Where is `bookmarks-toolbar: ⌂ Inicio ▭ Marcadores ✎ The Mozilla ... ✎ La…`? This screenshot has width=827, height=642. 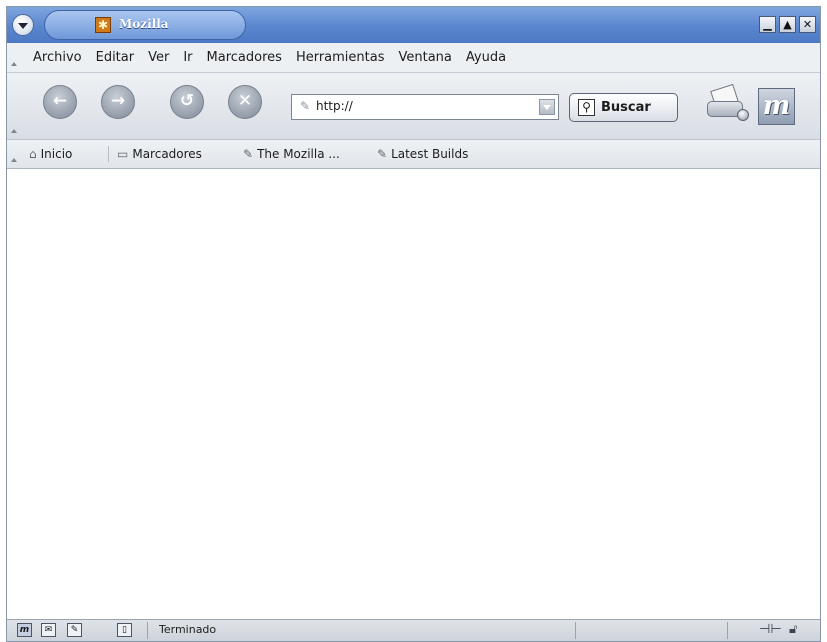 bookmarks-toolbar: ⌂ Inicio ▭ Marcadores ✎ The Mozilla ... ✎ La… is located at coordinates (413, 154).